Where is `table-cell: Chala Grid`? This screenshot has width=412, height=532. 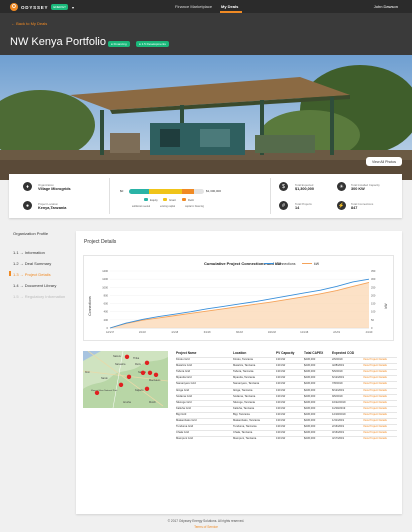
table-cell: Chala Grid is located at coordinates (182, 433).